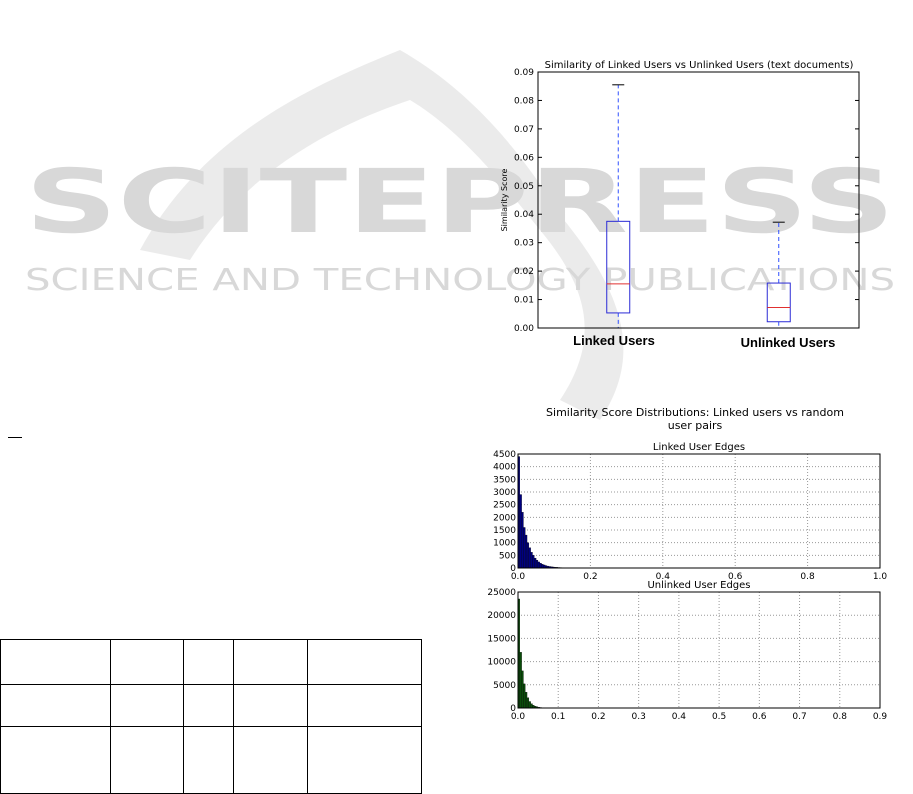 Image resolution: width=913 pixels, height=794 pixels. Describe the element at coordinates (504, 506) in the screenshot. I see `y-tick-label: 2500` at that location.